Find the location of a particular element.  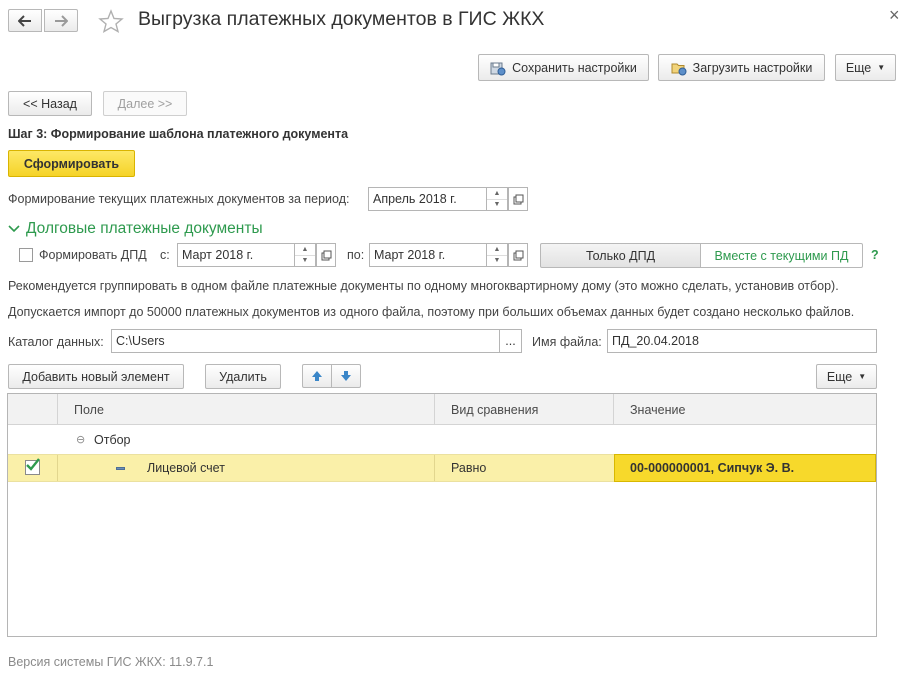

column-header-comparison: Вид сравнения is located at coordinates (494, 409).